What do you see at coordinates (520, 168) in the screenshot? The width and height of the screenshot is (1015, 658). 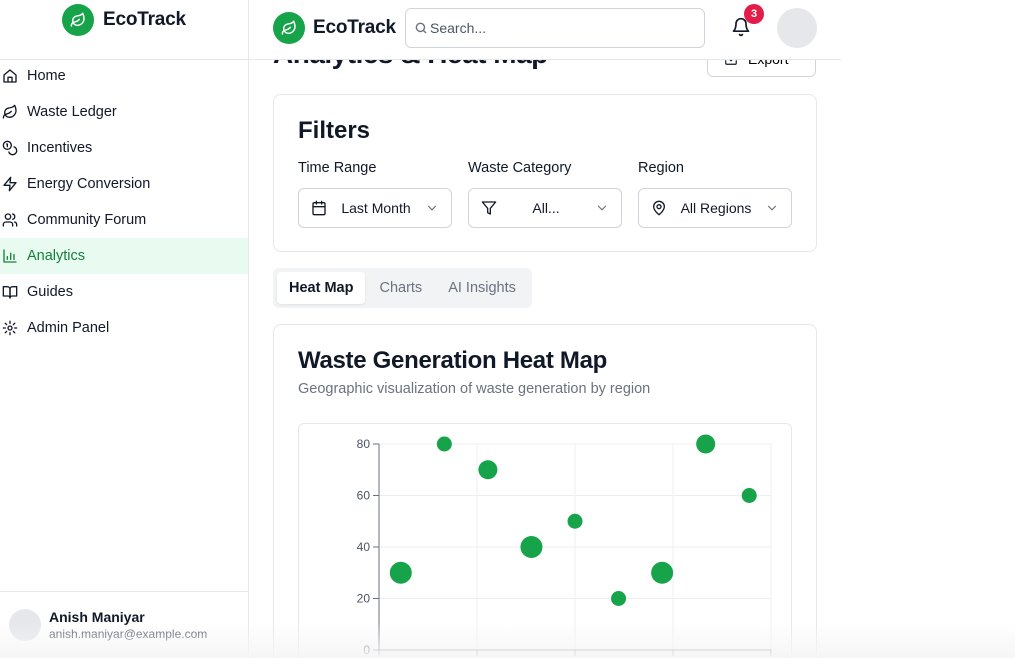 I see `waste-category-label: Waste Category` at bounding box center [520, 168].